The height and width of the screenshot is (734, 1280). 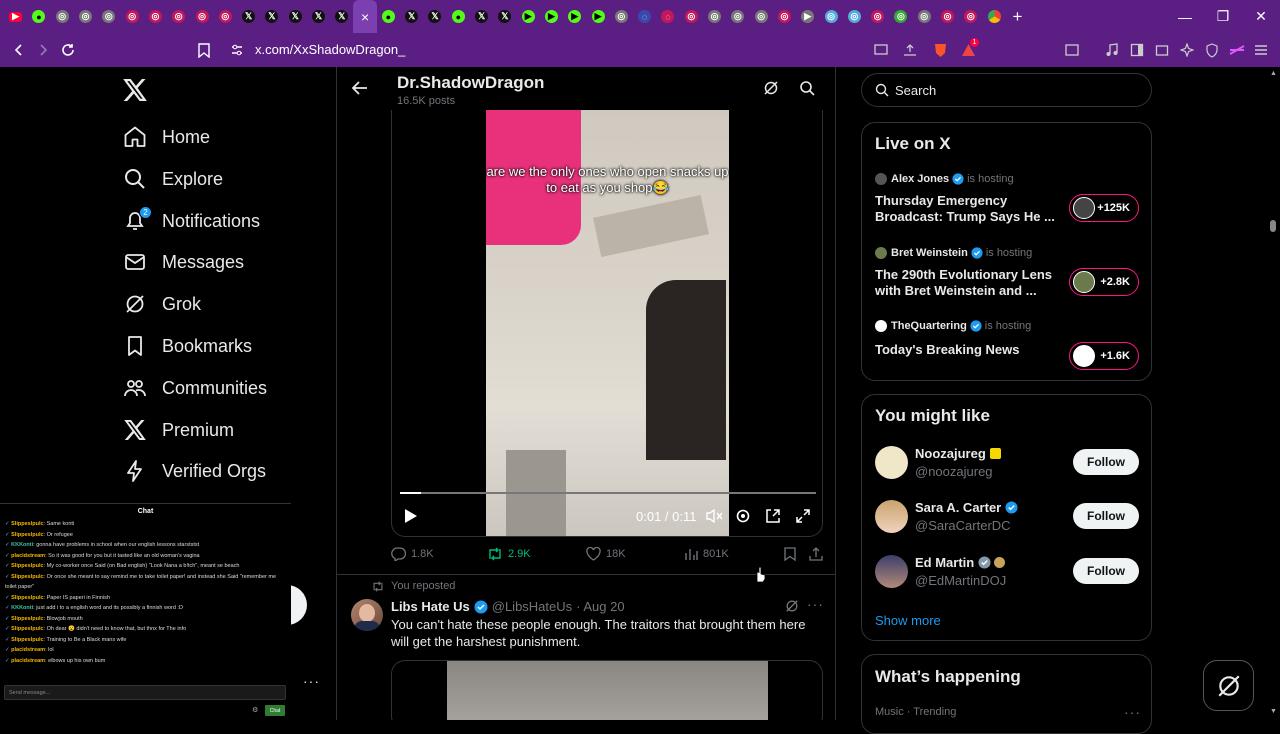 I want to click on bookmark-icon, so click(x=792, y=554).